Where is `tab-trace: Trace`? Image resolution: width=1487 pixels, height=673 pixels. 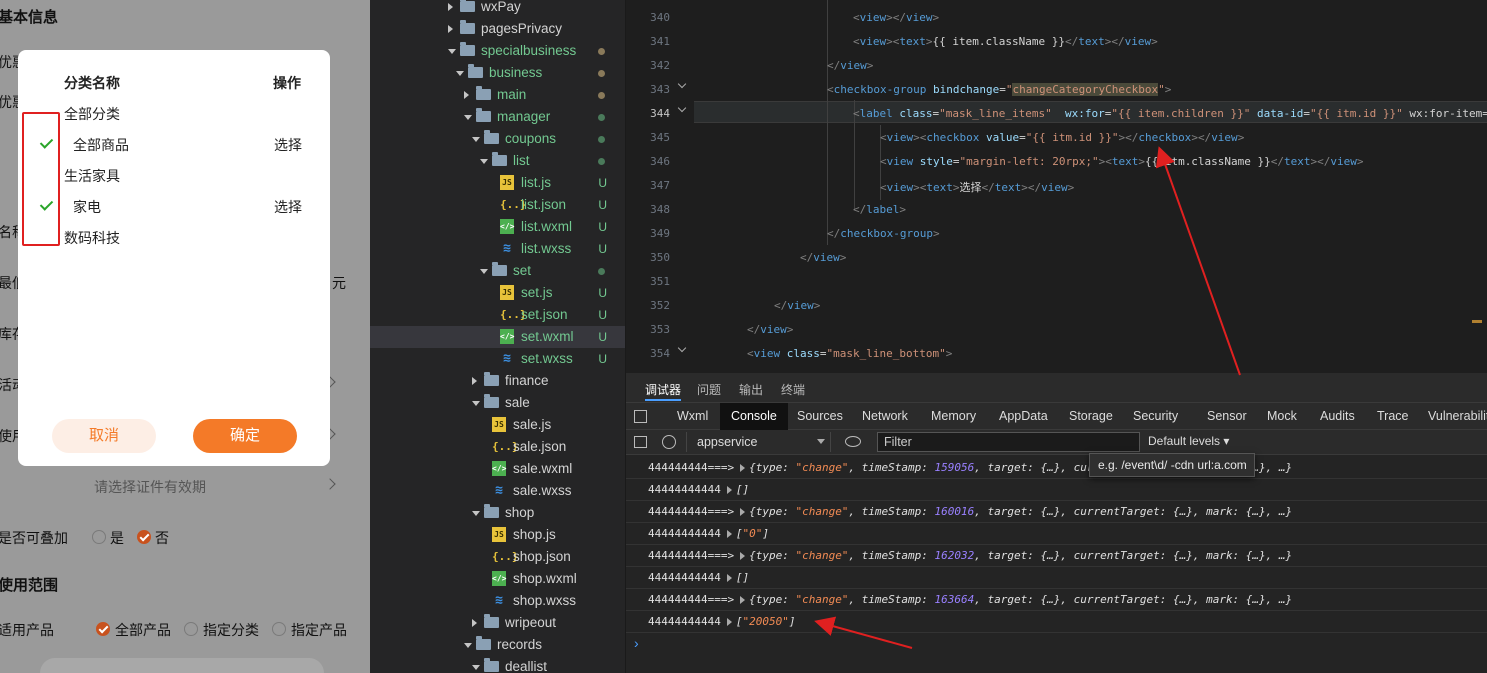 tab-trace: Trace is located at coordinates (1393, 416).